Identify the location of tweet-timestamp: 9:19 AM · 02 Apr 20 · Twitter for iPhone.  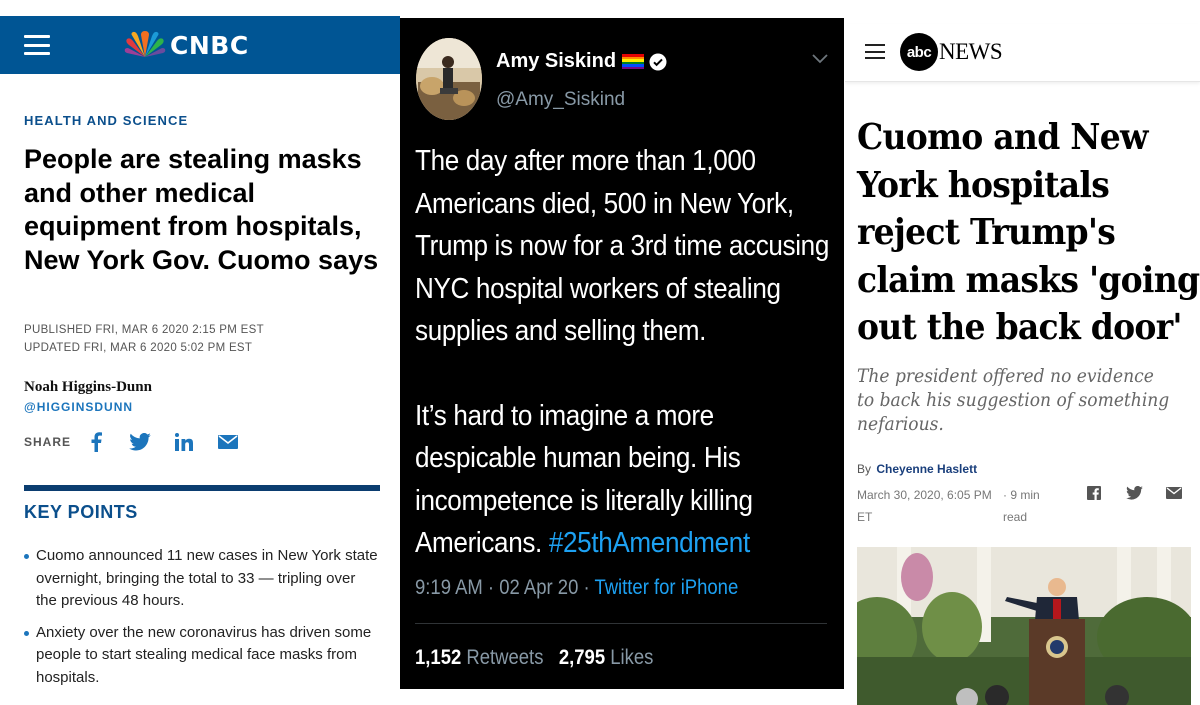
(576, 588).